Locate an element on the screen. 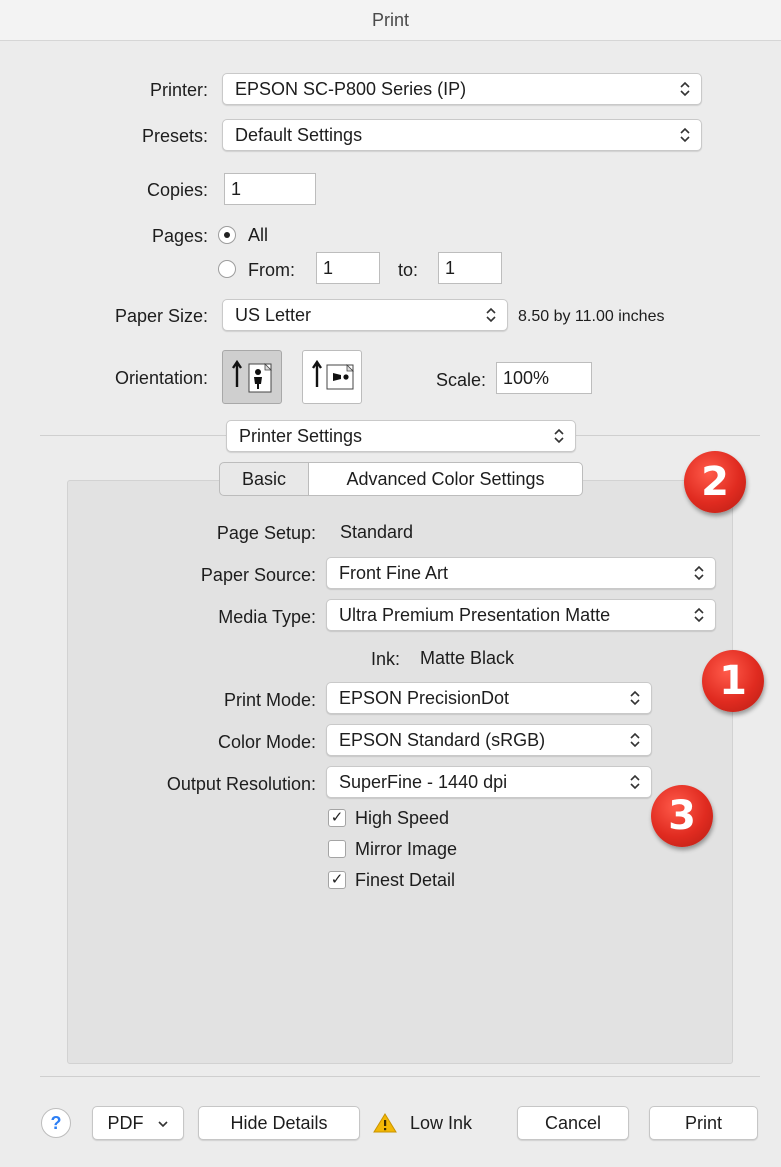 The height and width of the screenshot is (1167, 781). page-setup-label: Page Setup: is located at coordinates (266, 533).